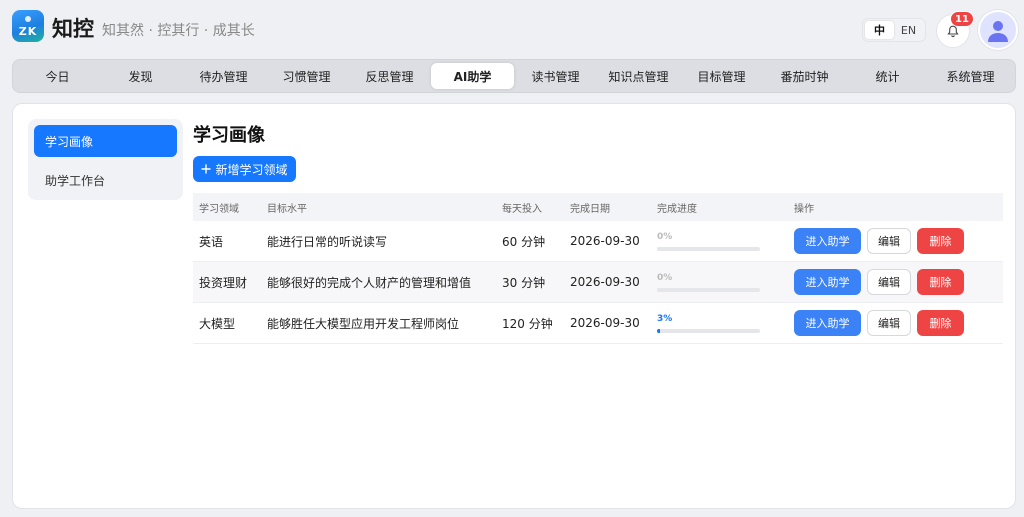 The height and width of the screenshot is (517, 1024). Describe the element at coordinates (665, 318) in the screenshot. I see `progress-label: 3%` at that location.